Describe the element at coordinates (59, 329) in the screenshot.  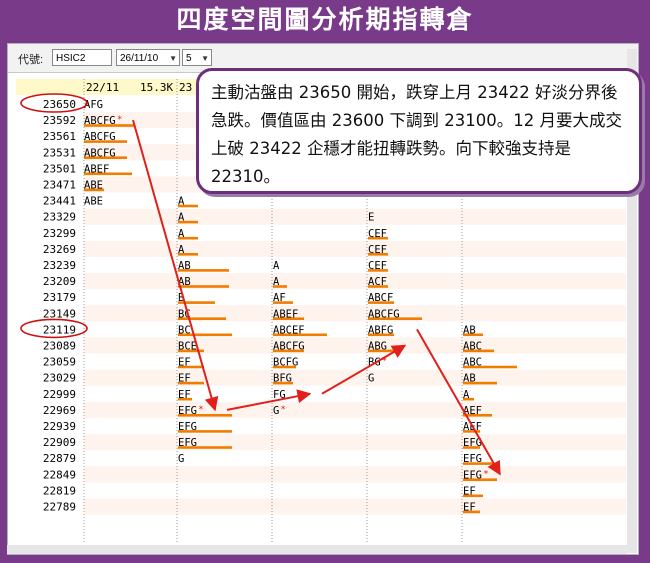
I see `price-label: 23119` at that location.